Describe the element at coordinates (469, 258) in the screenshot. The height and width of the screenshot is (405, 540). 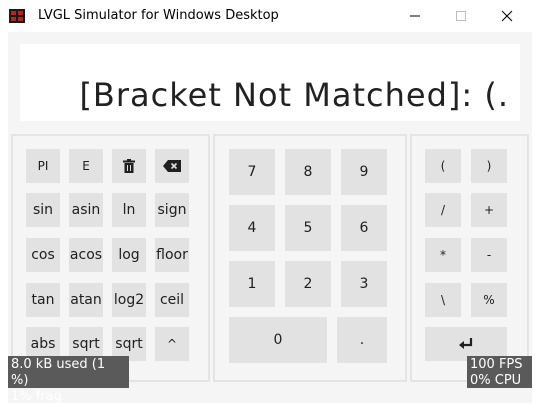
I see `operator-keypad: ( ) / + * - \ %` at that location.